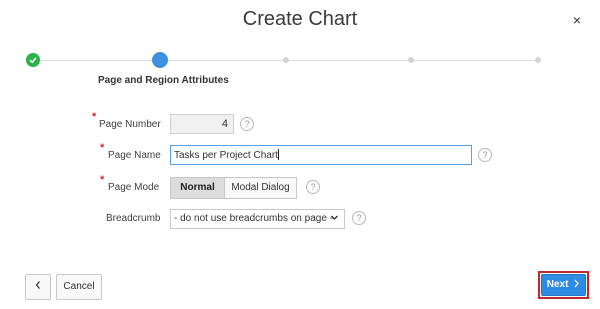  I want to click on previous-button, so click(38, 287).